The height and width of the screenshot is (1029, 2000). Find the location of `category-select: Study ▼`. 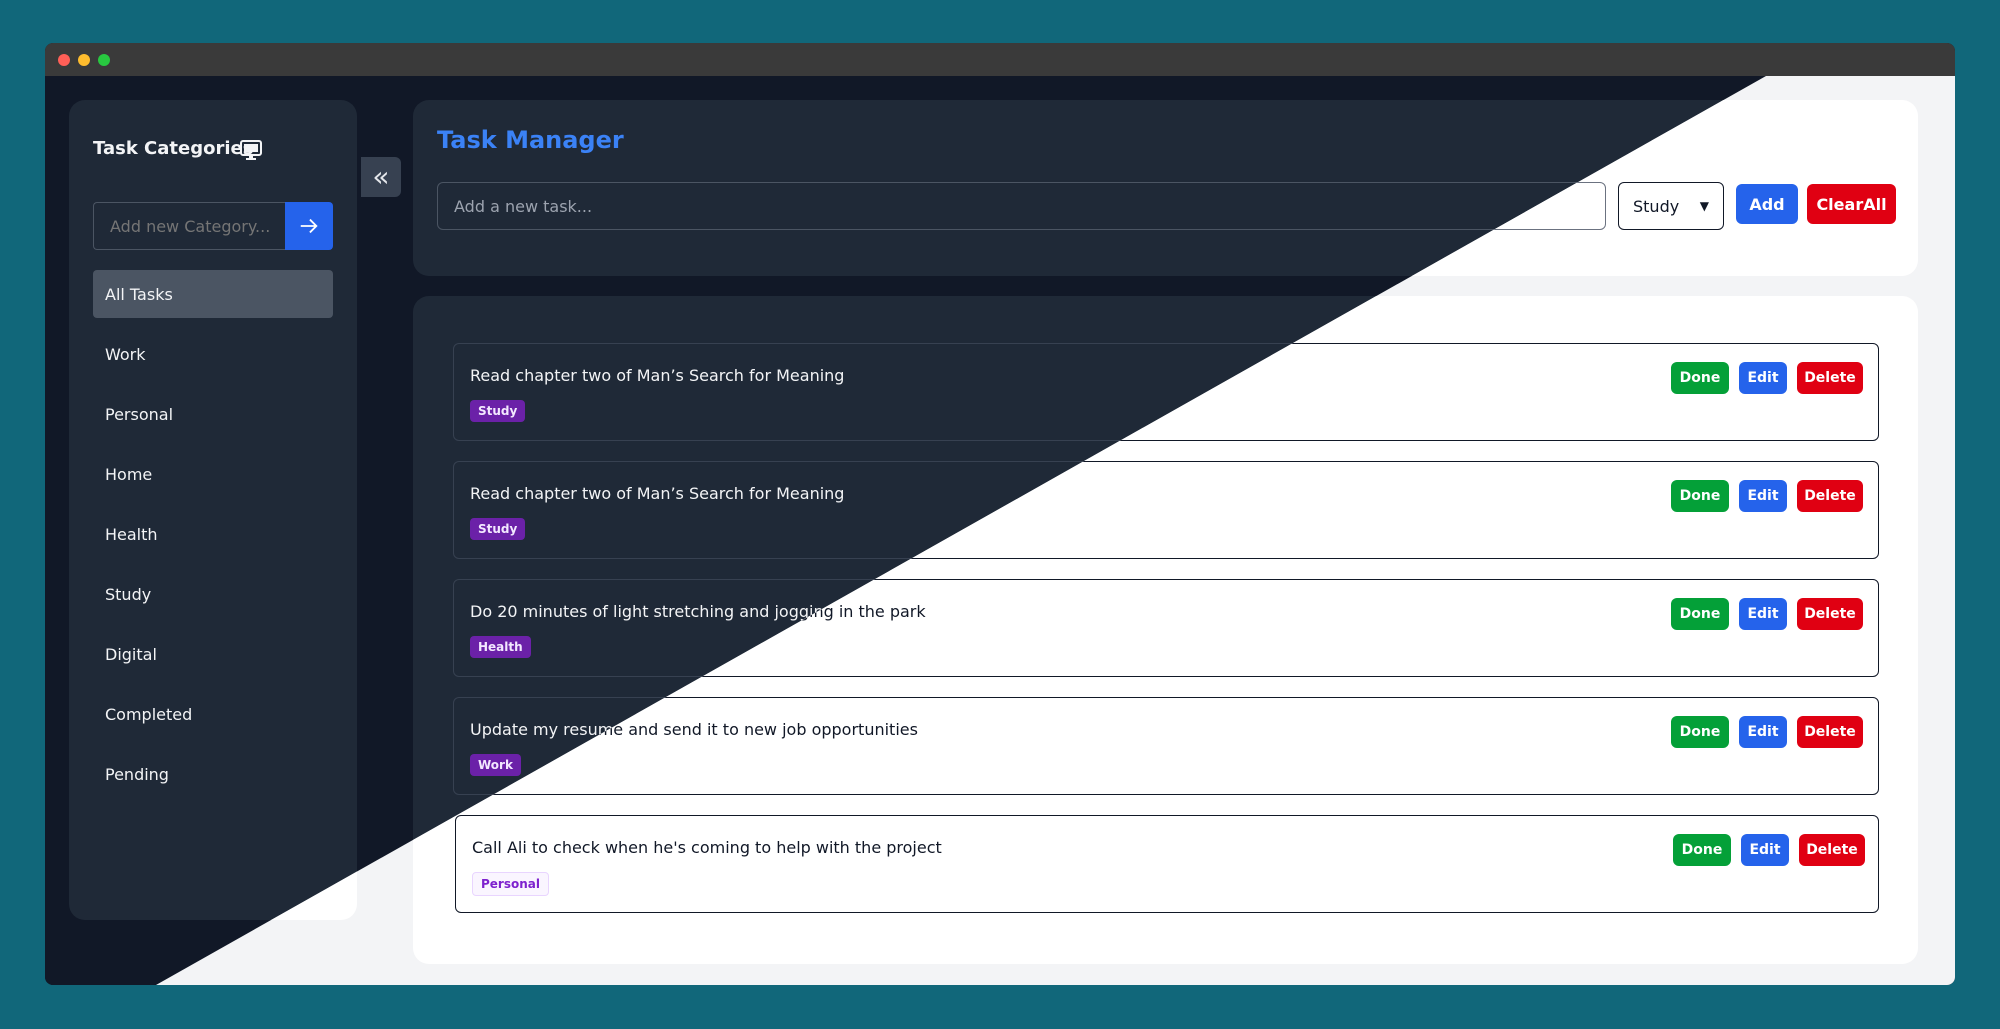

category-select: Study ▼ is located at coordinates (1671, 206).